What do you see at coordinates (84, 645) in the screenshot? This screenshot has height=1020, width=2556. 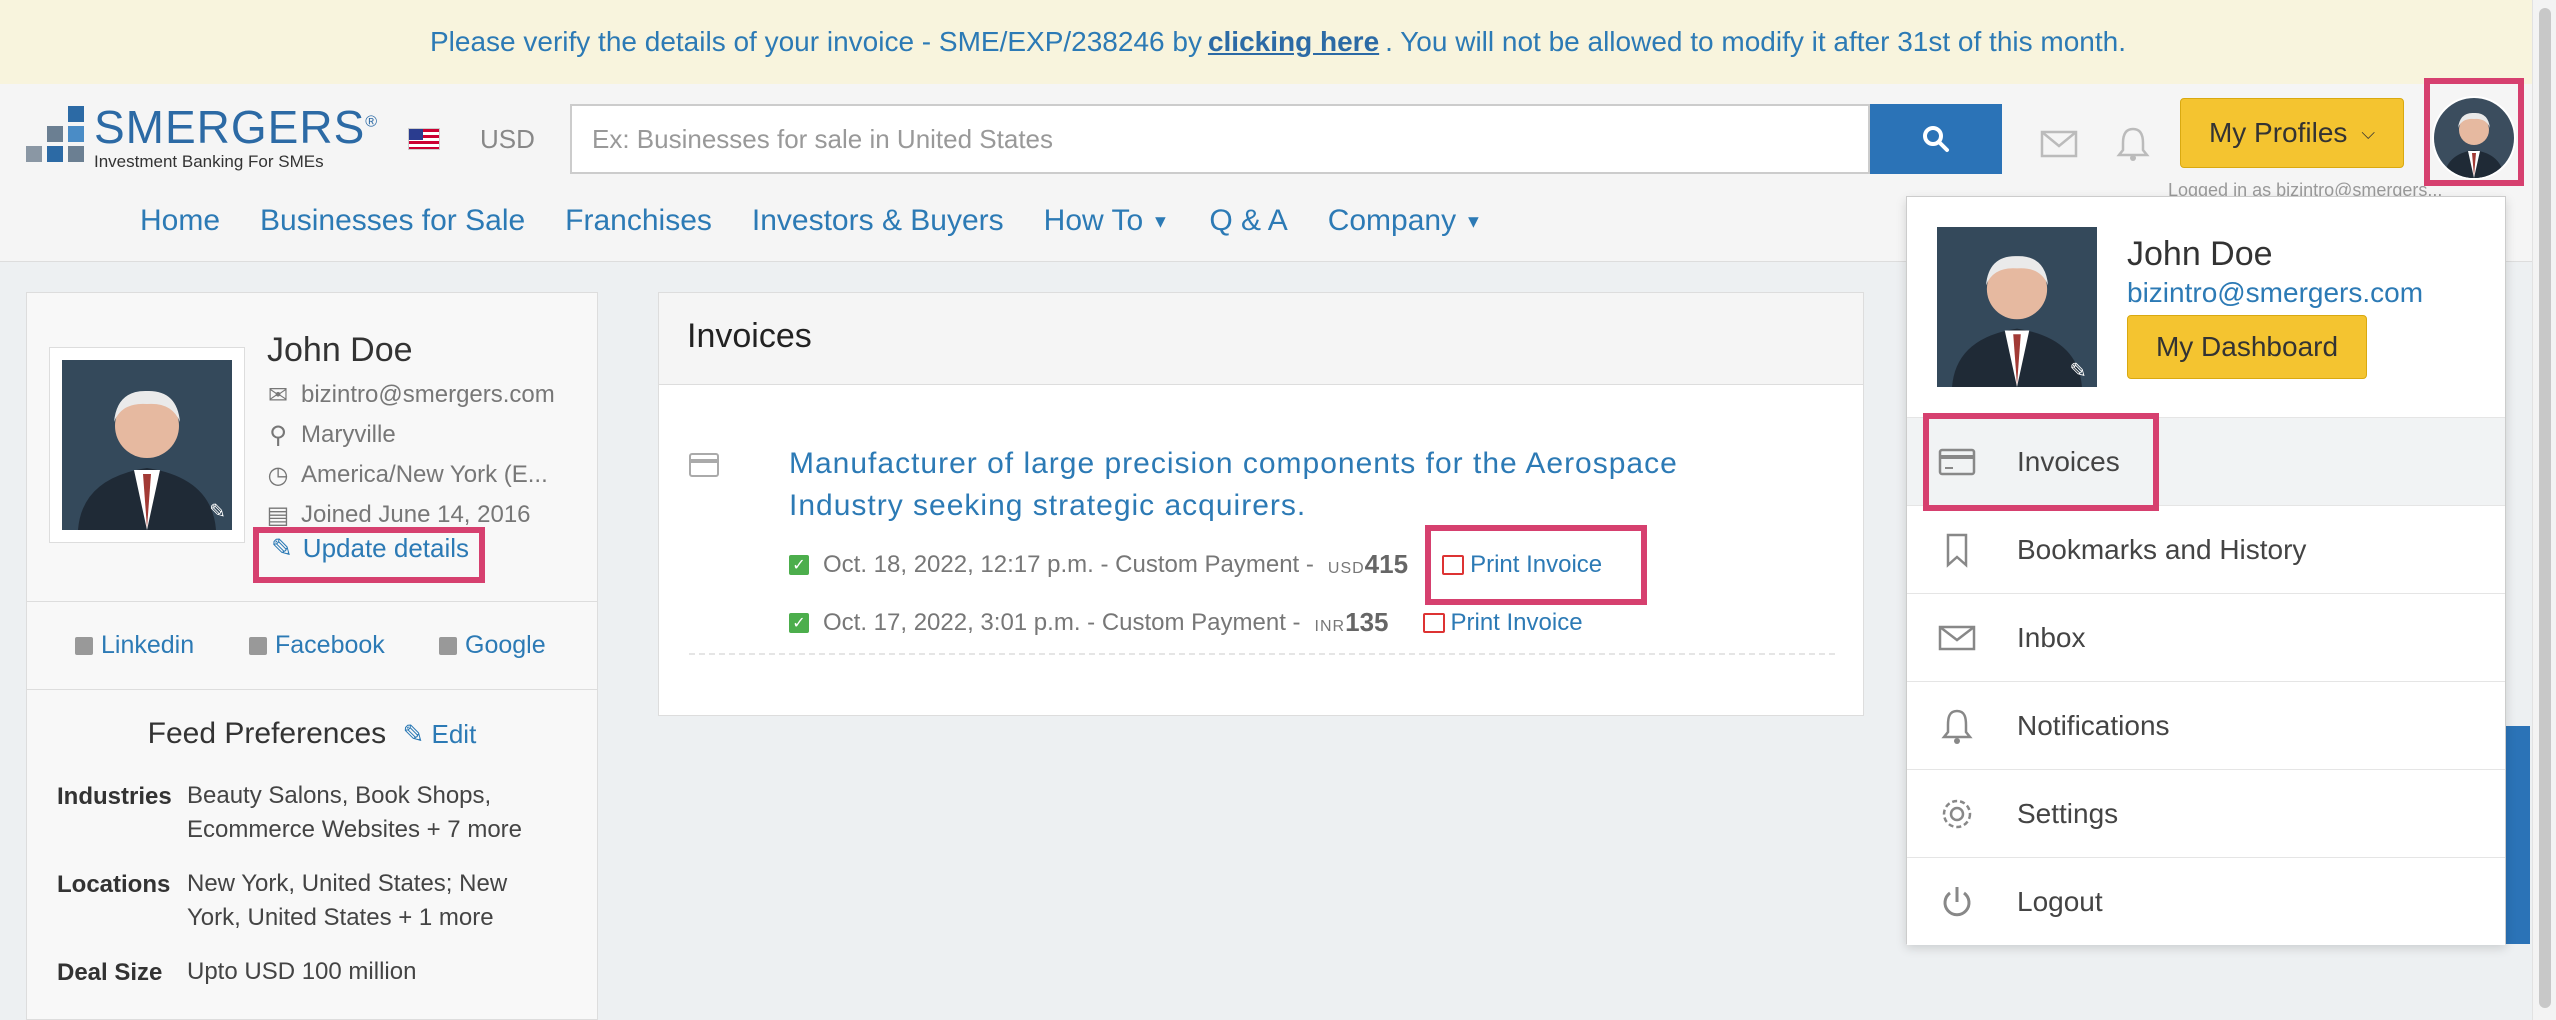 I see `linkedin-icon` at bounding box center [84, 645].